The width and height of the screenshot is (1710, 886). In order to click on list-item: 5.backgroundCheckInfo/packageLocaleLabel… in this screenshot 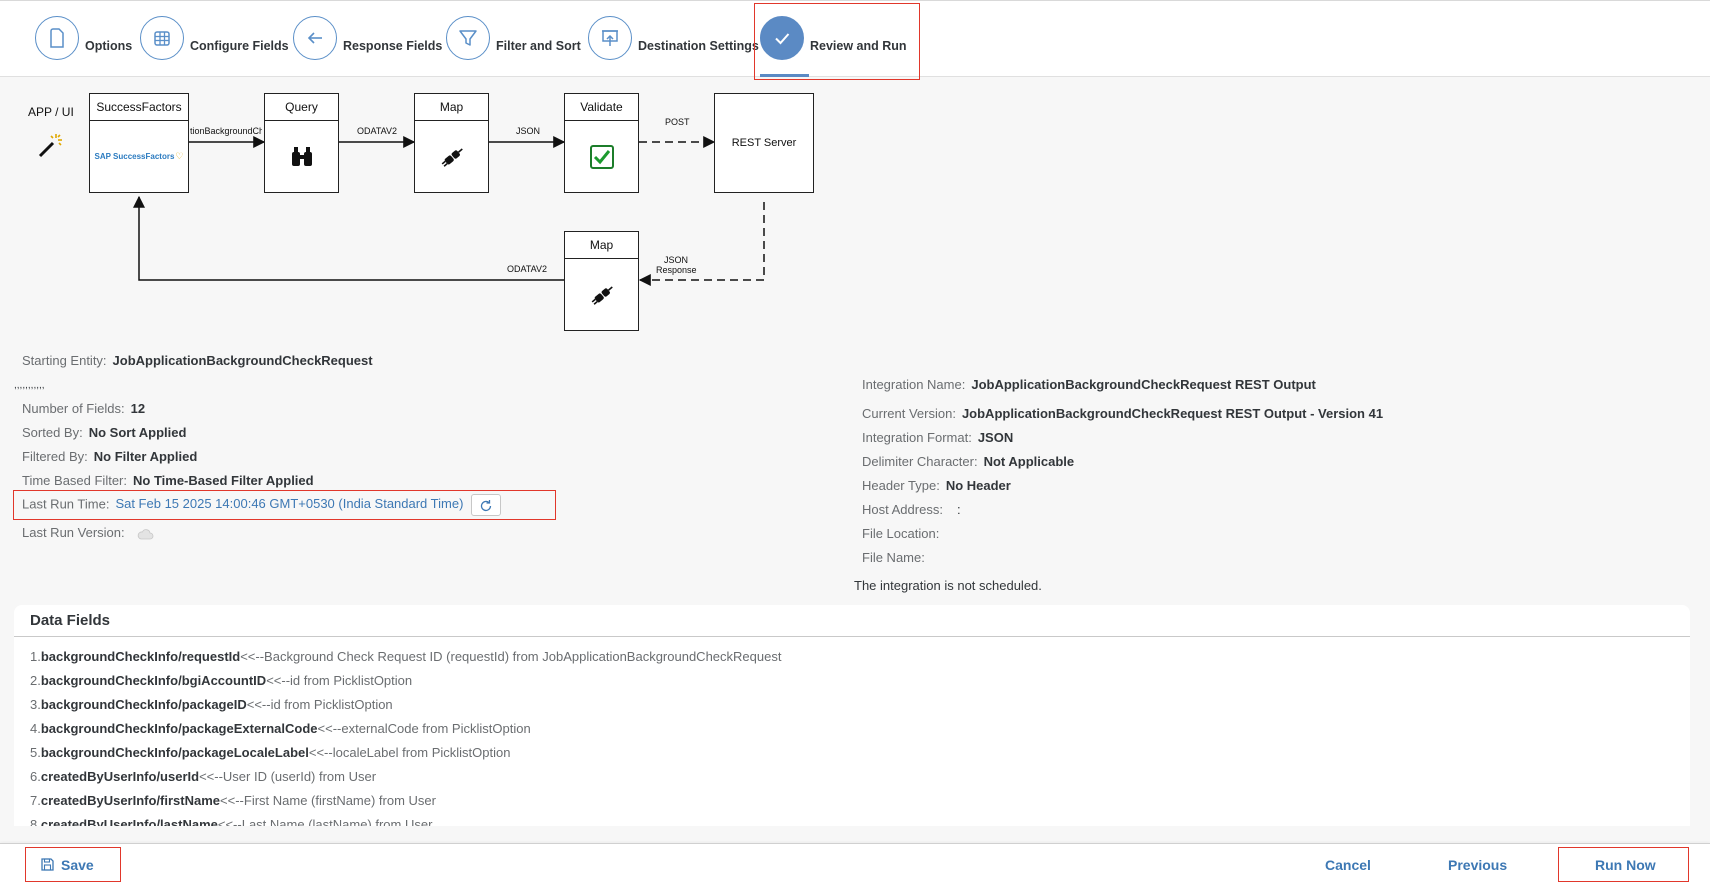, I will do `click(270, 752)`.